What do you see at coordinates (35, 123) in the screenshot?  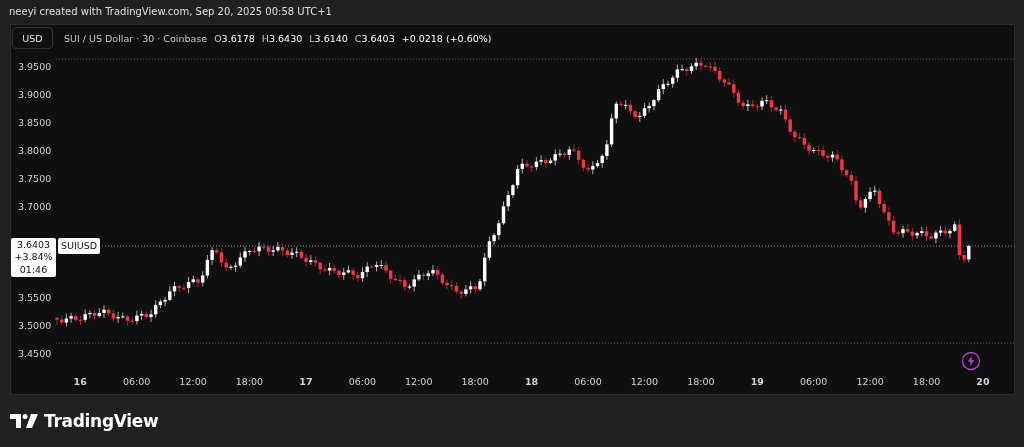 I see `price-axis-label: 3.8500` at bounding box center [35, 123].